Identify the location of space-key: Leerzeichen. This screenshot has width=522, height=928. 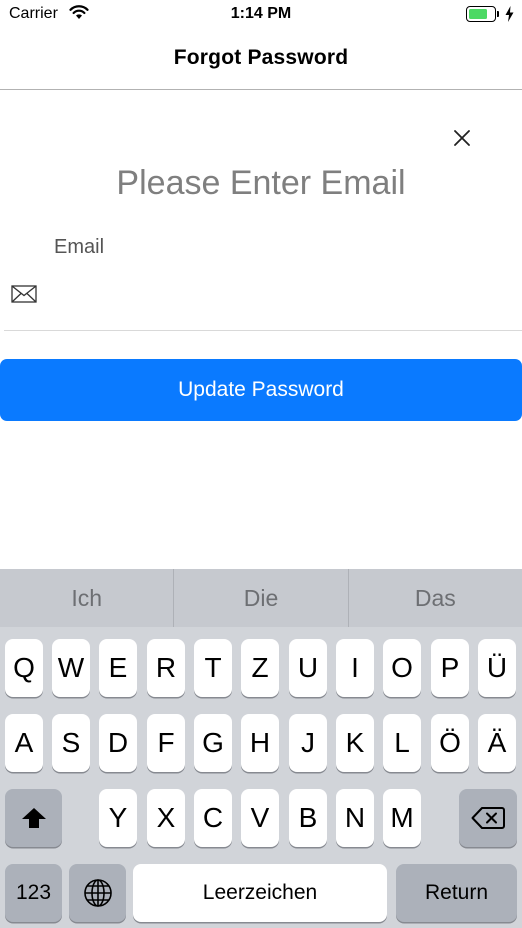
(260, 893).